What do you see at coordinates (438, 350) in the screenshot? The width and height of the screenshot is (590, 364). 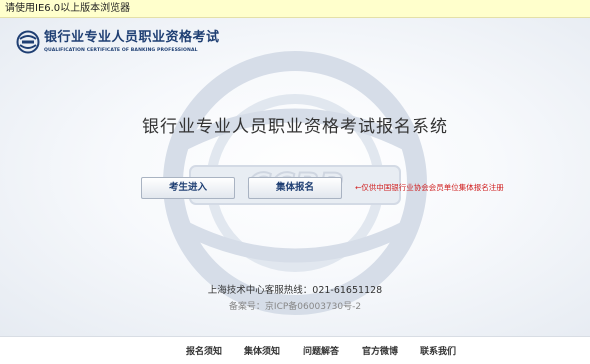 I see `footer-link-contact: 联系我们` at bounding box center [438, 350].